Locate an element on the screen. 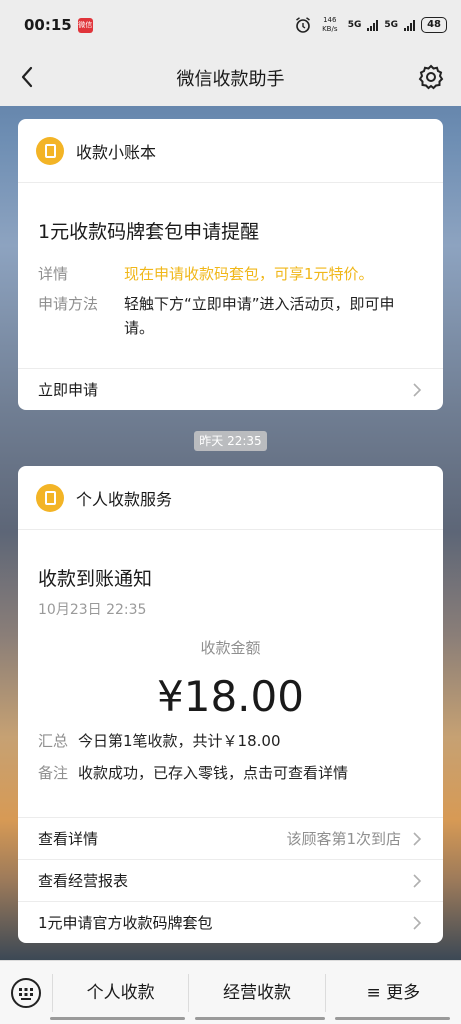 This screenshot has height=1024, width=461. back-arrow-icon is located at coordinates (29, 77).